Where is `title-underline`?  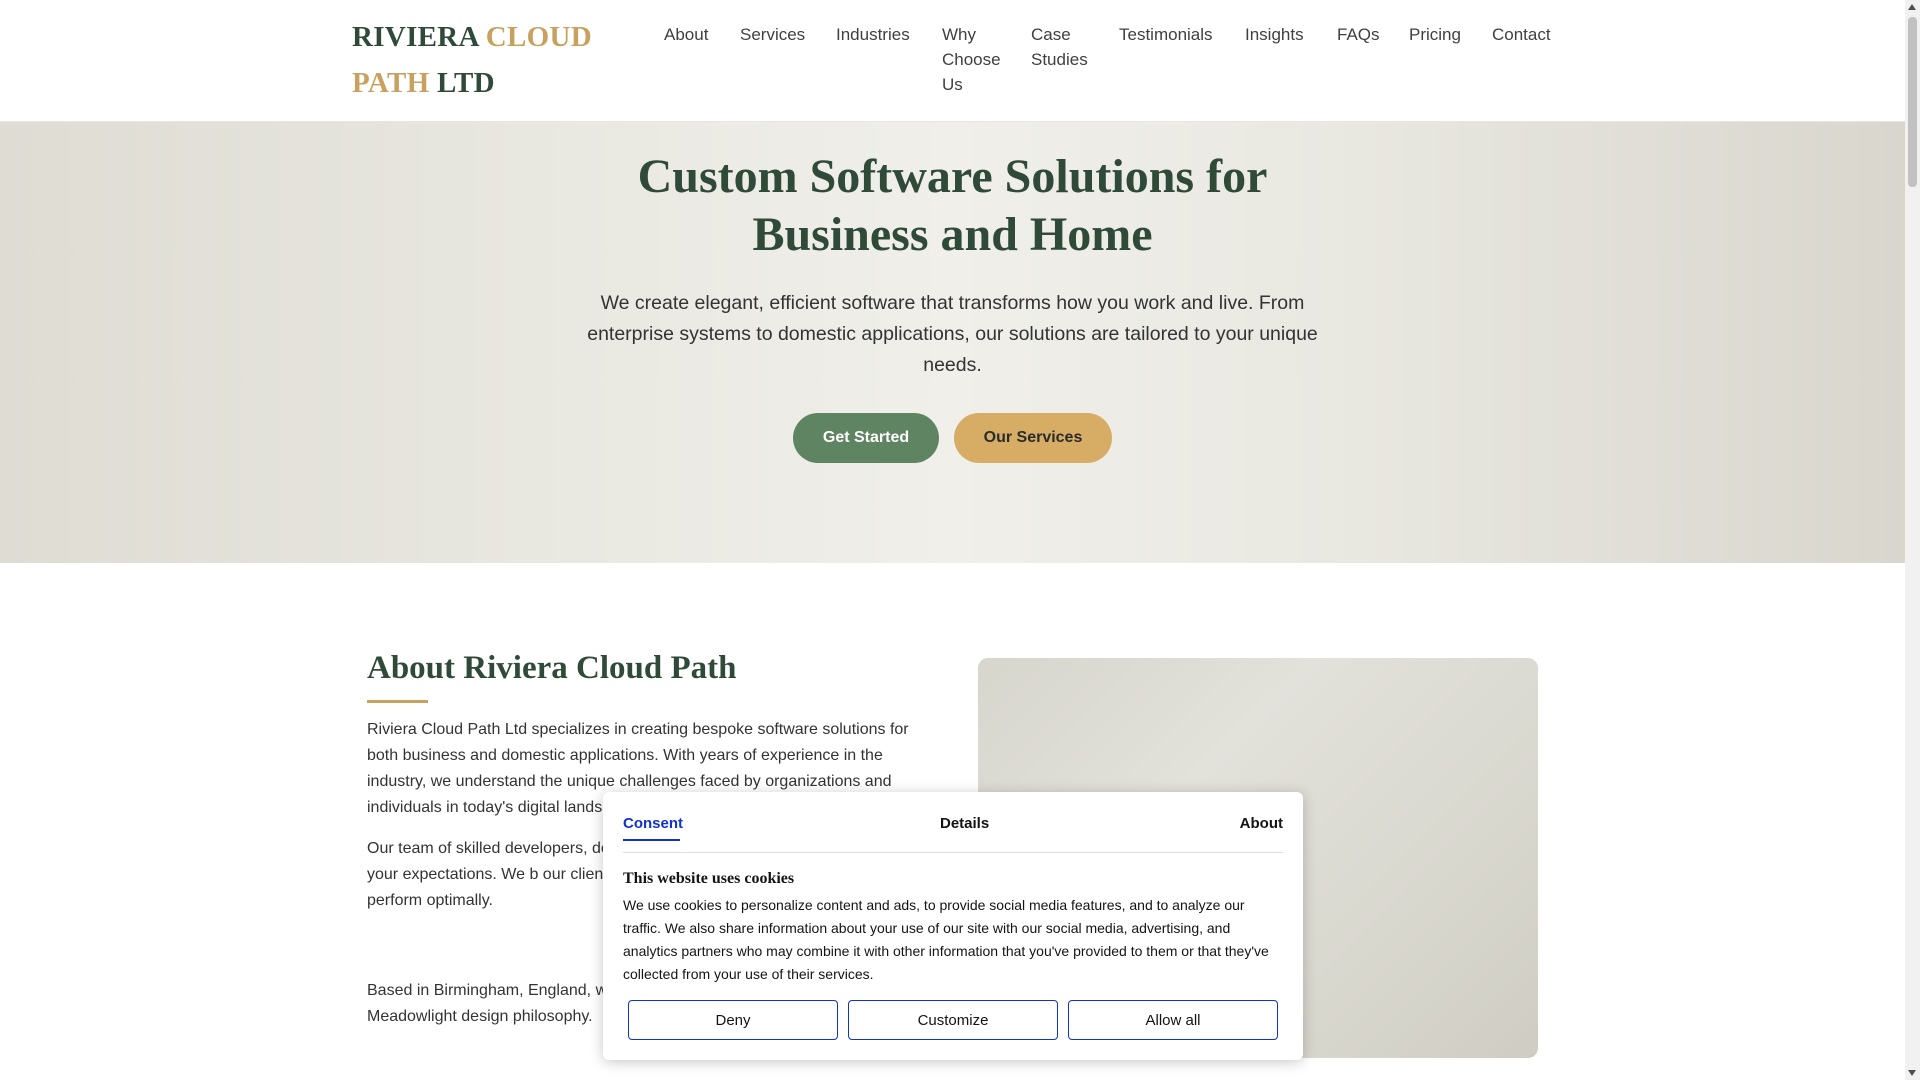 title-underline is located at coordinates (397, 701).